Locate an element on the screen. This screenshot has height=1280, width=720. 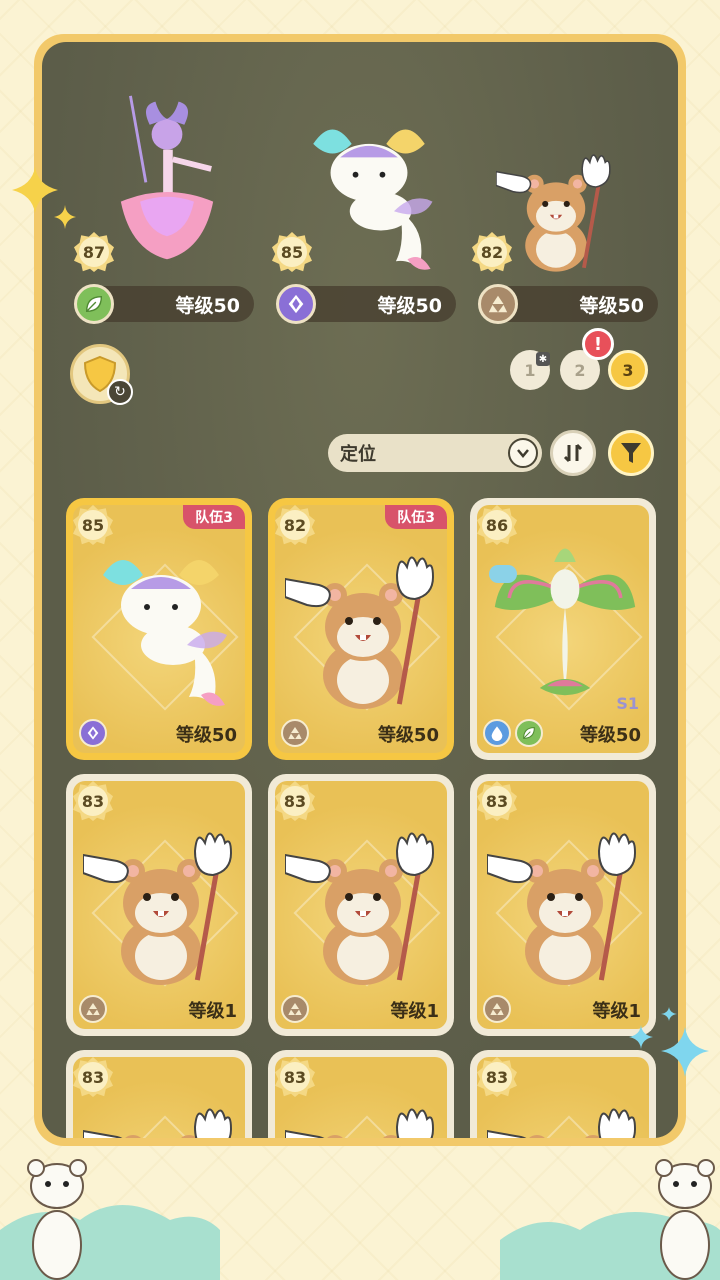
link-icon is located at coordinates (503, 574).